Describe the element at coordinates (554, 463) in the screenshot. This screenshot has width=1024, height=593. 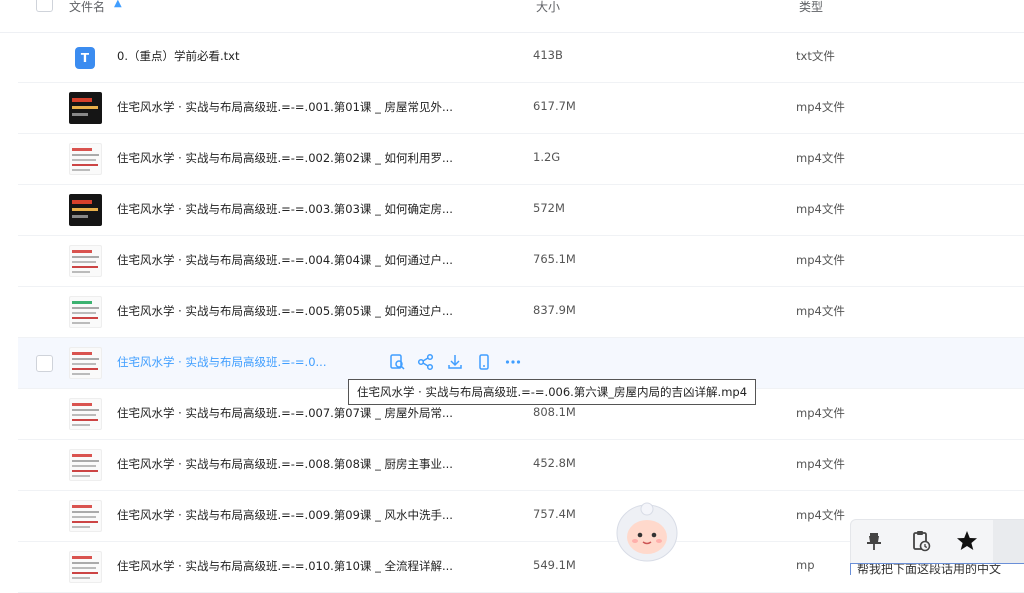
I see `file-size: 452.8M` at that location.